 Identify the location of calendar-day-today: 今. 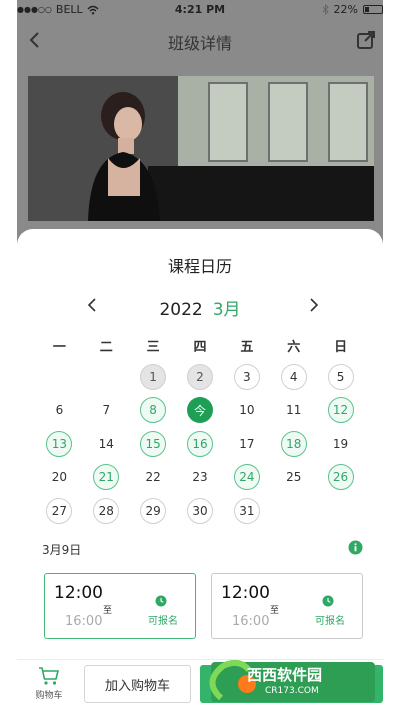
(199, 410).